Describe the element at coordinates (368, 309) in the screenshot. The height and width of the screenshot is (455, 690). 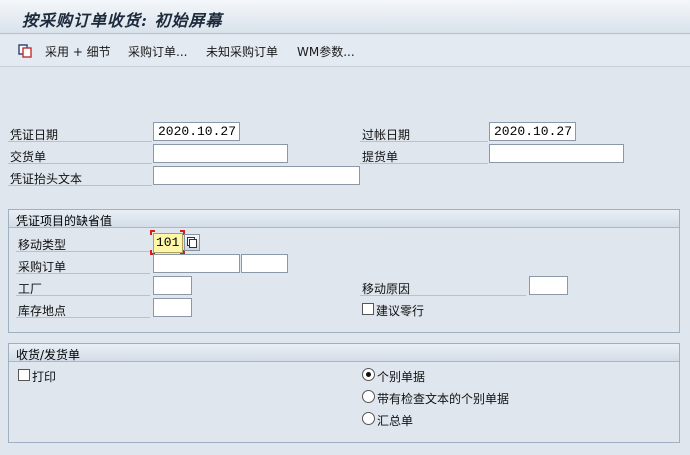
I see `suggest-zero-lines-checkbox` at that location.